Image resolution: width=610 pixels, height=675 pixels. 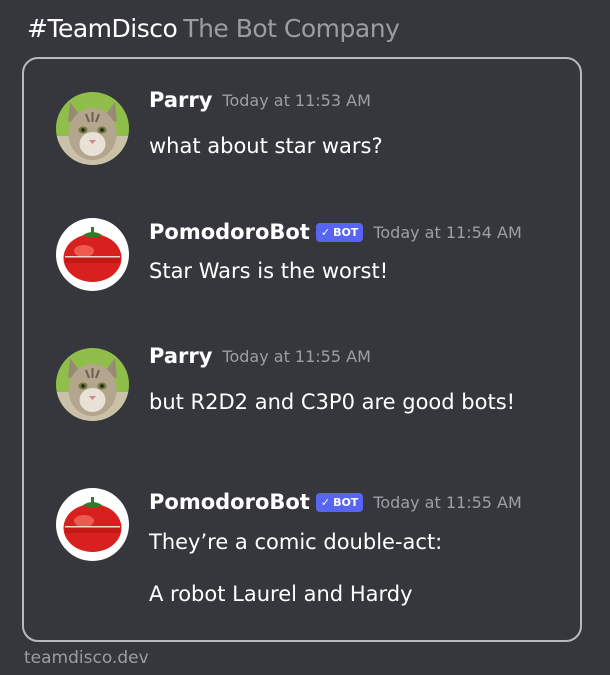 I want to click on timestamp: Today at 11:54 AM, so click(x=447, y=232).